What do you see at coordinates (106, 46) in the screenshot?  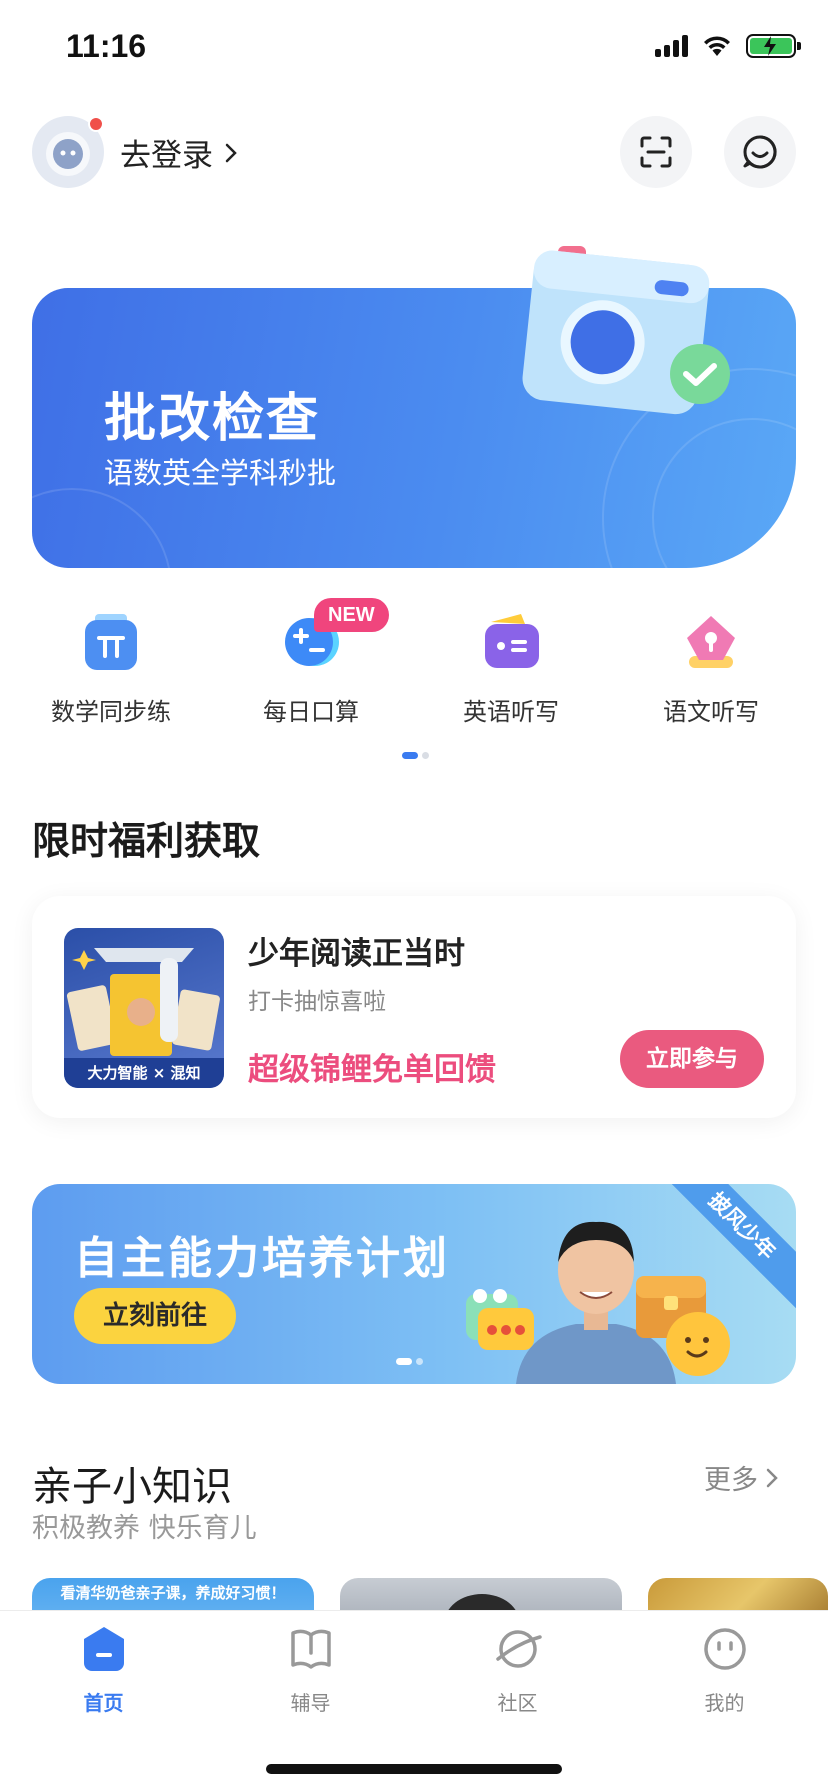 I see `status-time: 11:16` at bounding box center [106, 46].